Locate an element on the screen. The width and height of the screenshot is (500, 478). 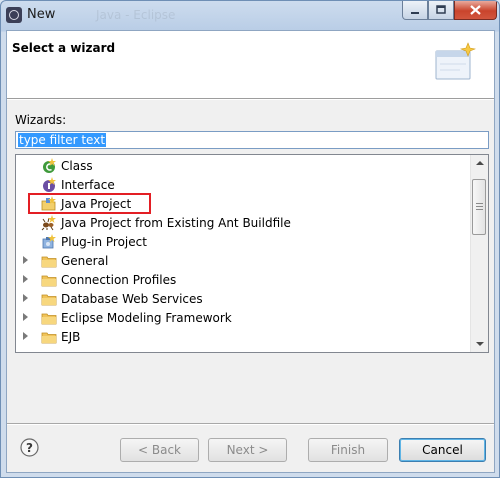
tree-item-plugin-project: Plug-in Project is located at coordinates (94, 241).